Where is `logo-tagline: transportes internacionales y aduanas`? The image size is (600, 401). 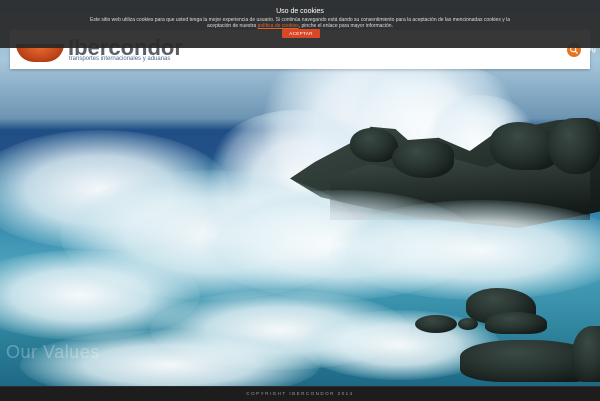
logo-tagline: transportes internacionales y aduanas is located at coordinates (120, 59).